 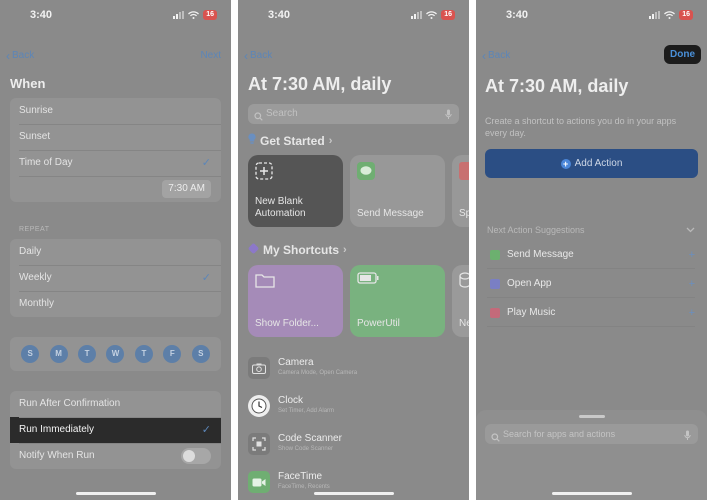 What do you see at coordinates (210, 55) in the screenshot?
I see `next-button: Next` at bounding box center [210, 55].